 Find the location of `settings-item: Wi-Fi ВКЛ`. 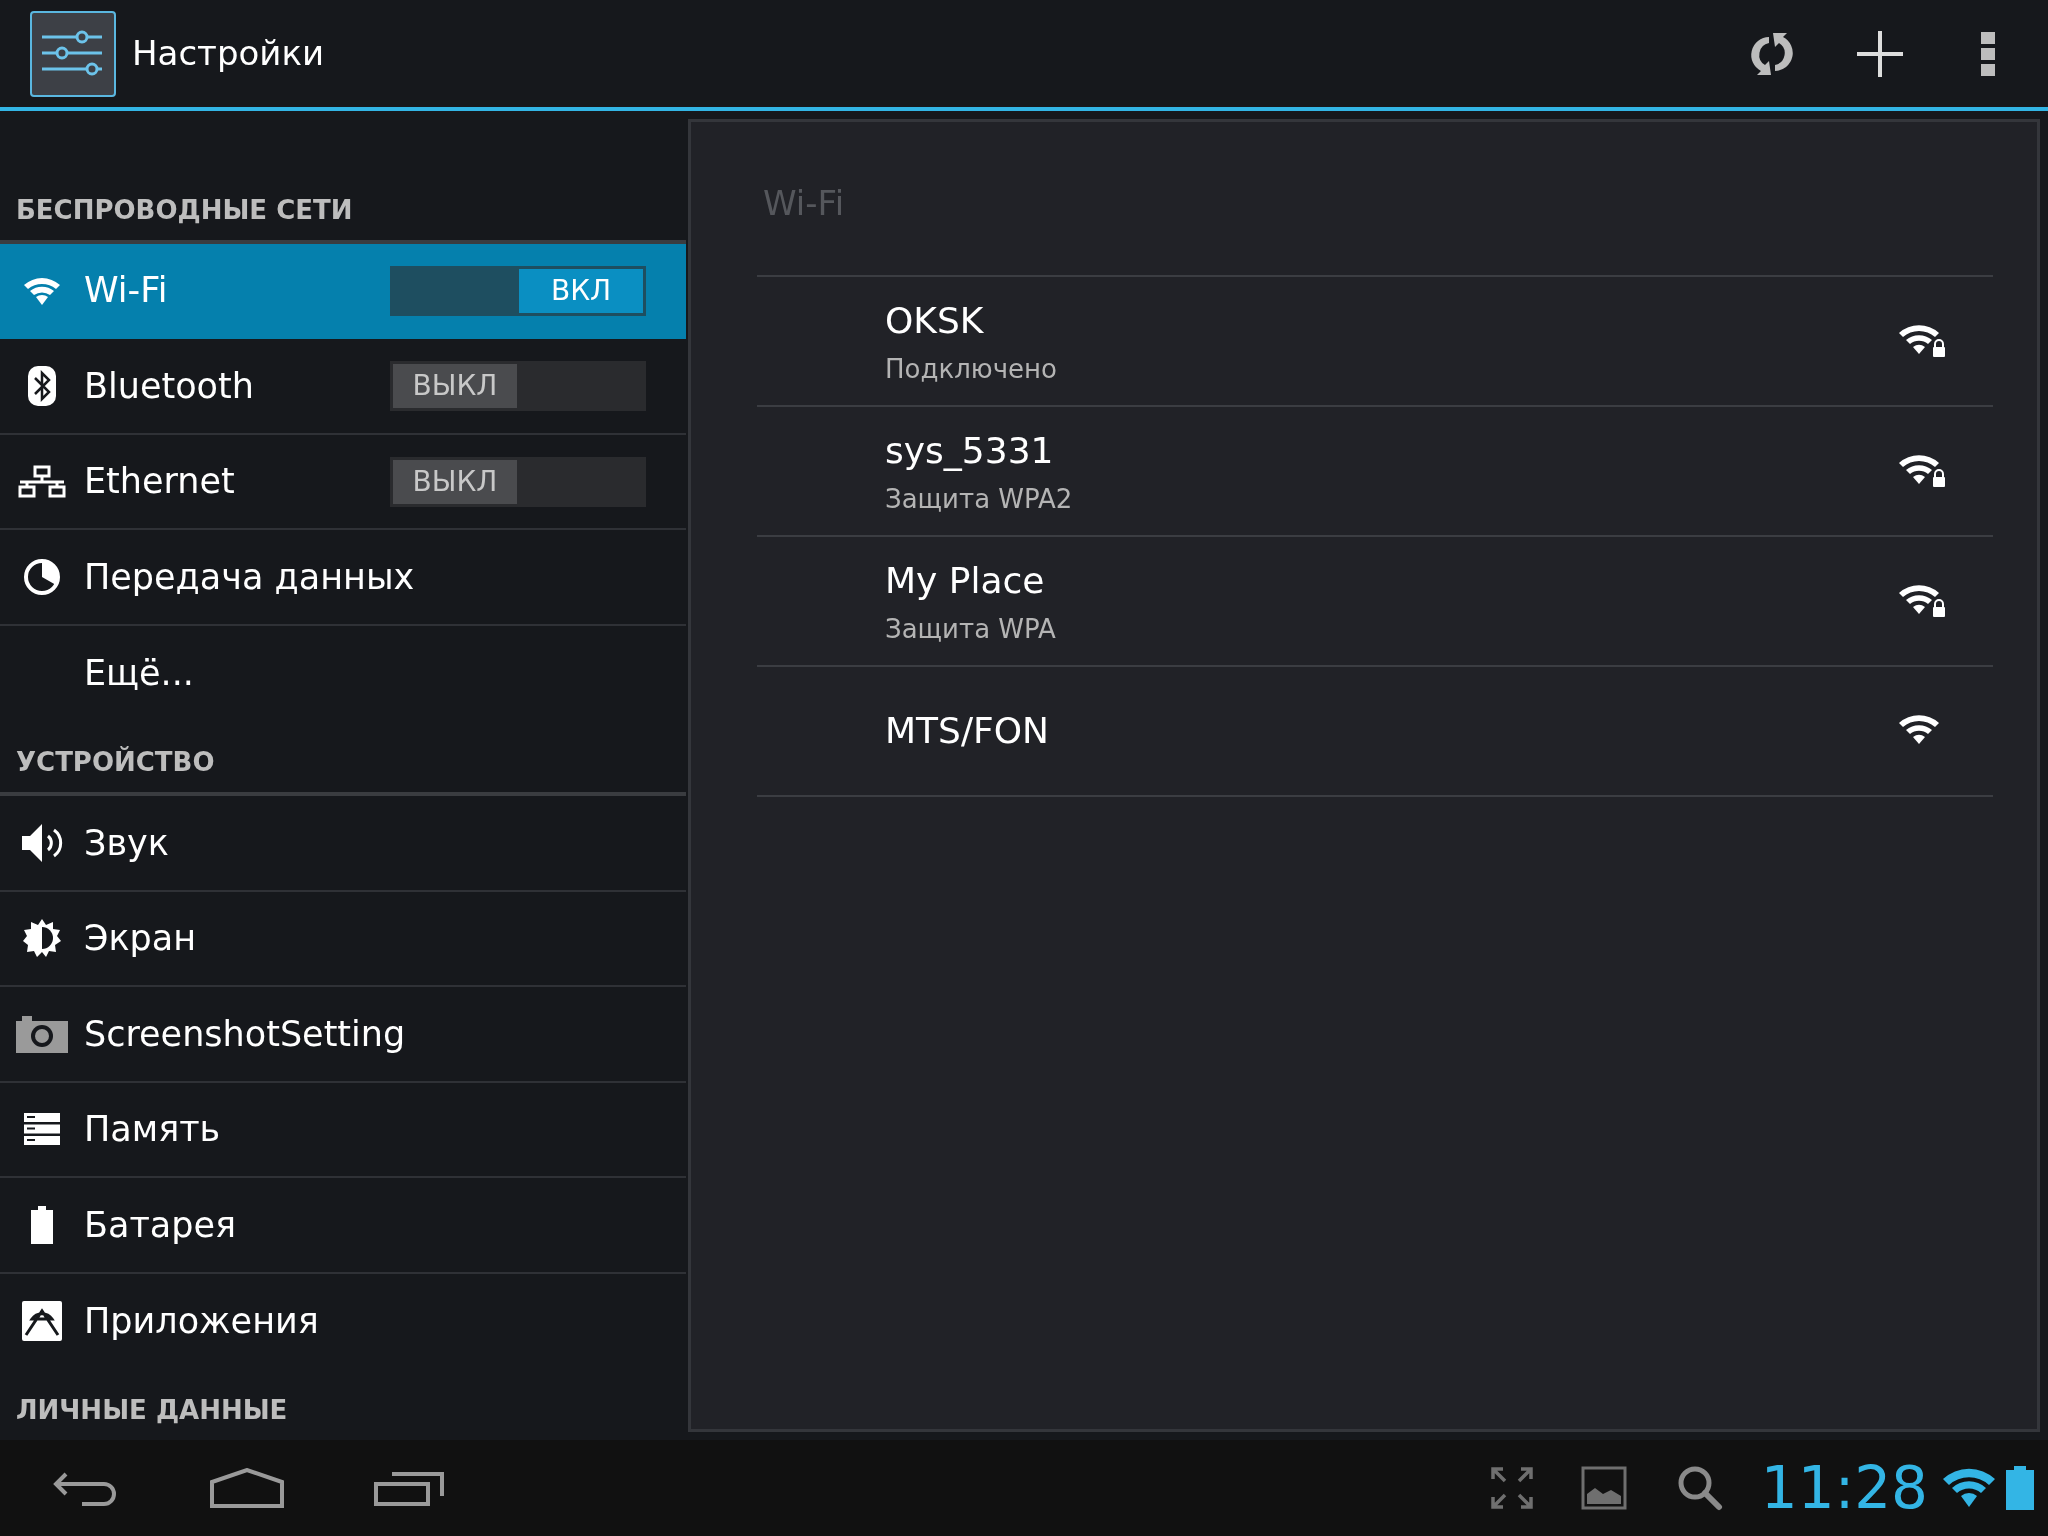

settings-item: Wi-Fi ВКЛ is located at coordinates (343, 292).